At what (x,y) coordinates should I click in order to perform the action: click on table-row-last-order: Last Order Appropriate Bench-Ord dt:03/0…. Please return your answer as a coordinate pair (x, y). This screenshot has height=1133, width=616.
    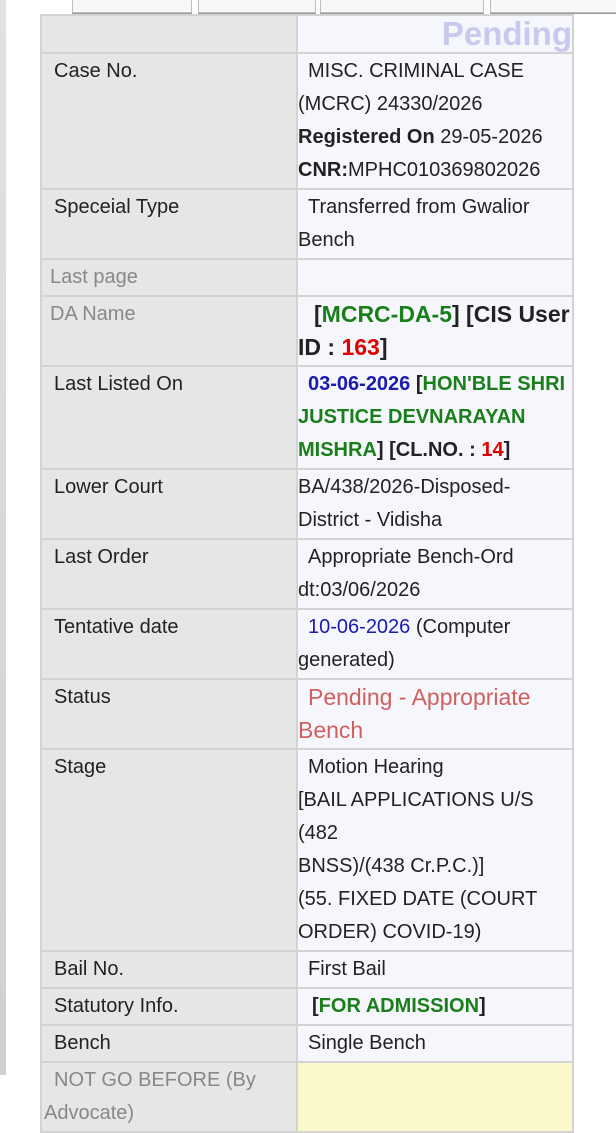
    Looking at the image, I should click on (307, 574).